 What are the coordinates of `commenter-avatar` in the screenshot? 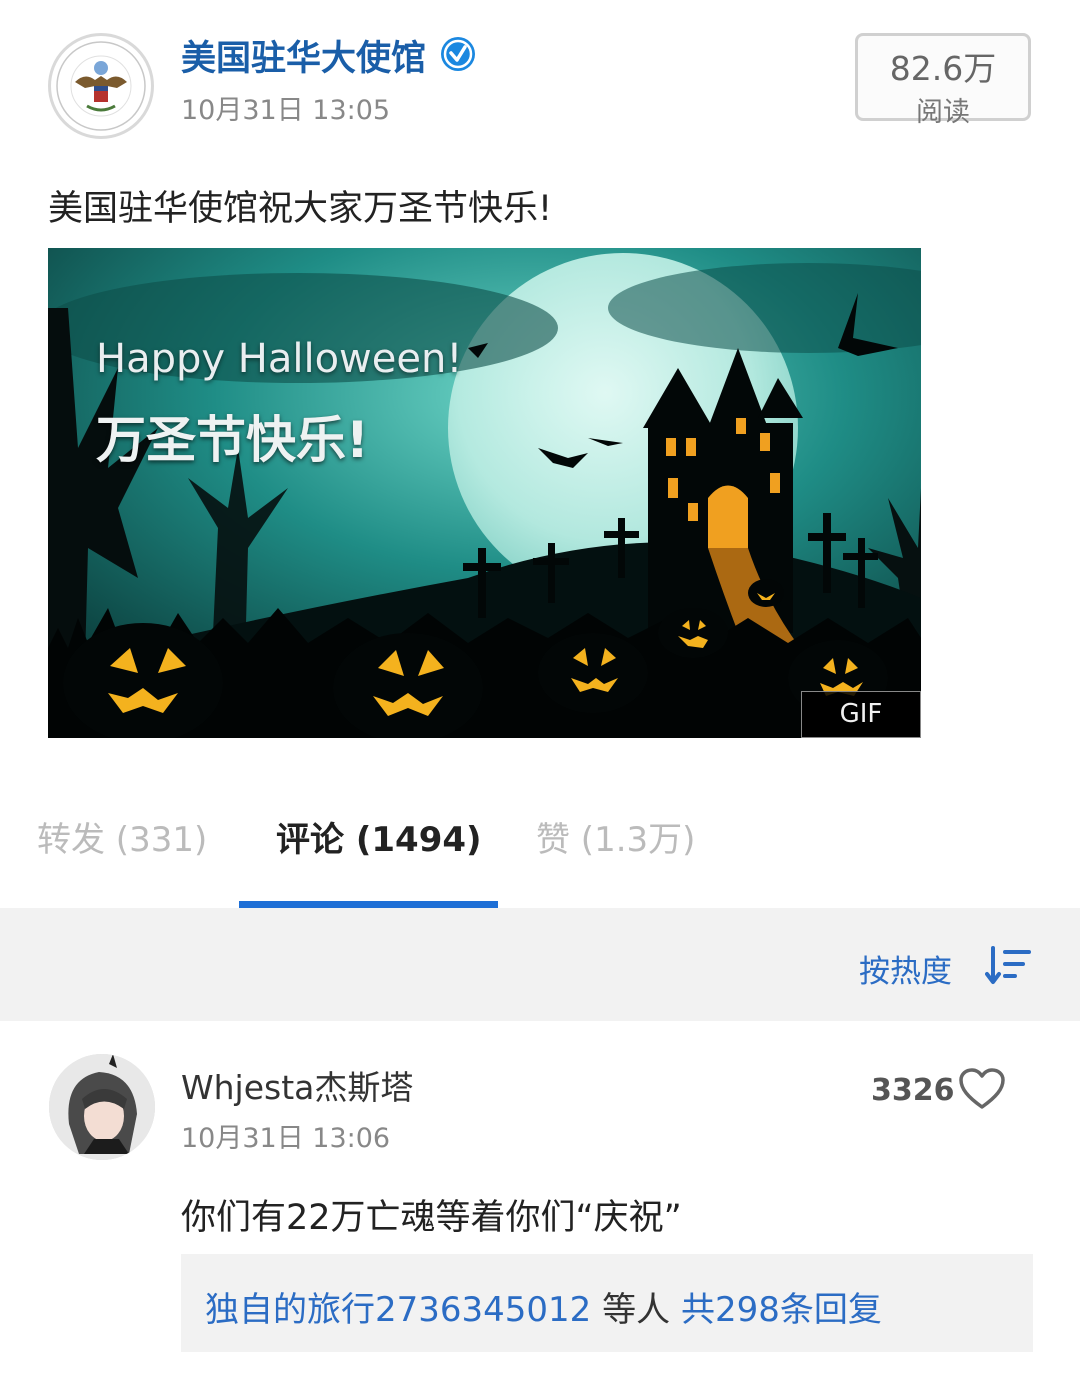 It's located at (102, 1107).